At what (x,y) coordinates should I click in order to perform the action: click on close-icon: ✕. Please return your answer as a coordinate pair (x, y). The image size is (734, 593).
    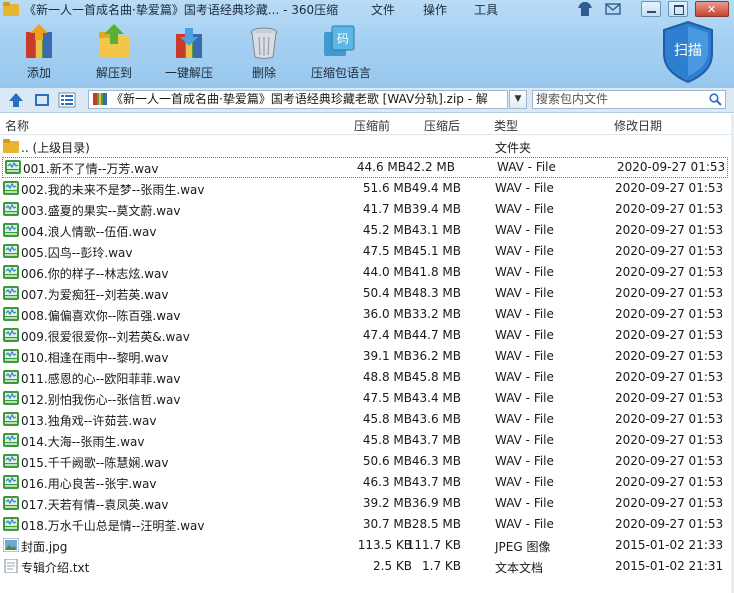
    Looking at the image, I should click on (712, 9).